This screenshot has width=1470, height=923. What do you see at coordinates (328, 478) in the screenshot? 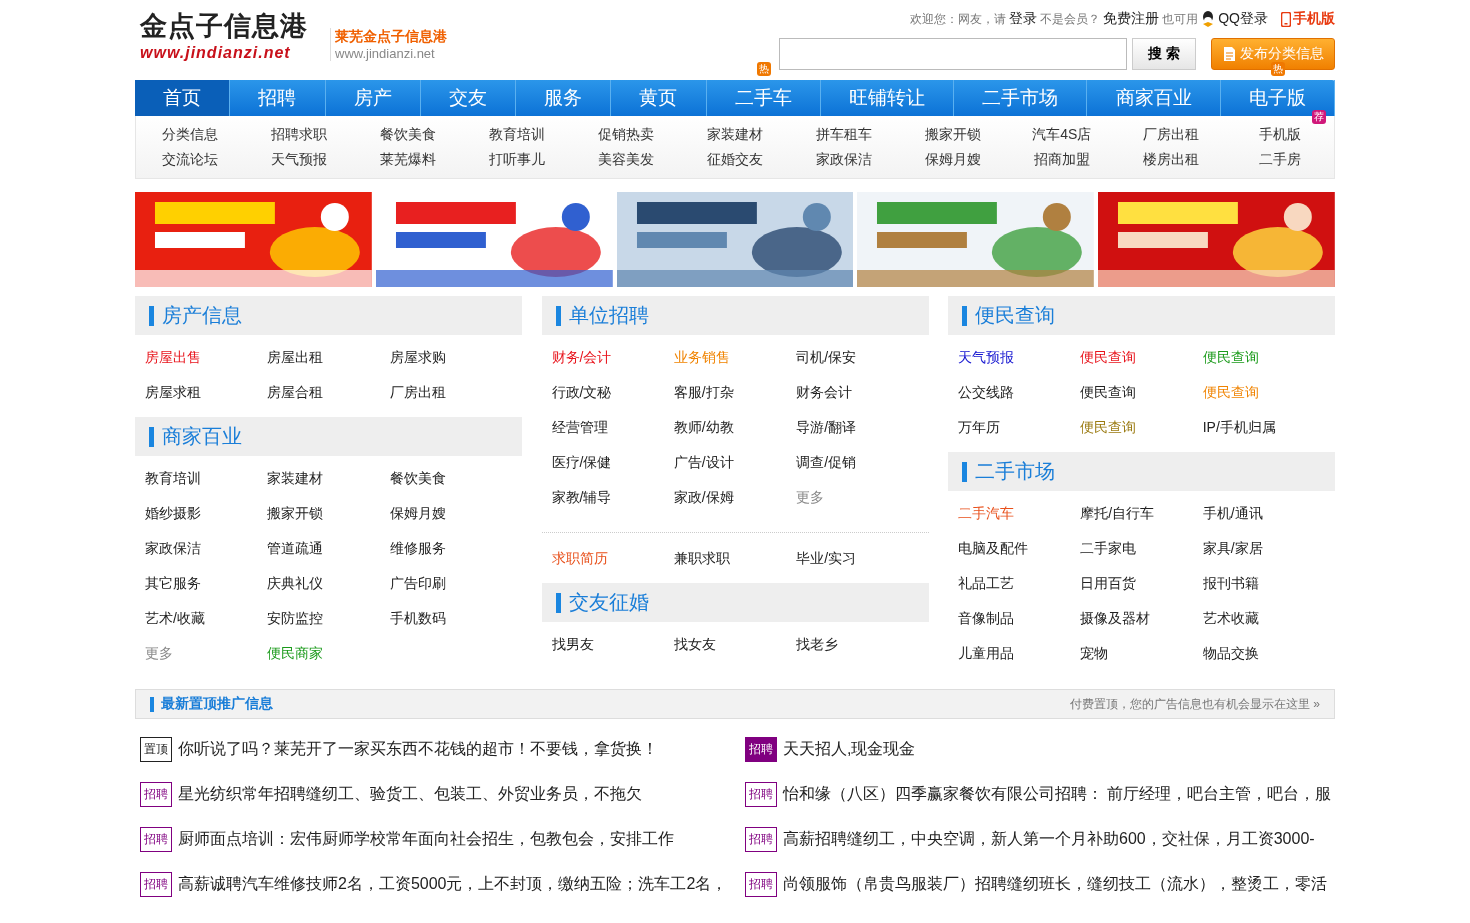
I see `category-link: 家装建材` at bounding box center [328, 478].